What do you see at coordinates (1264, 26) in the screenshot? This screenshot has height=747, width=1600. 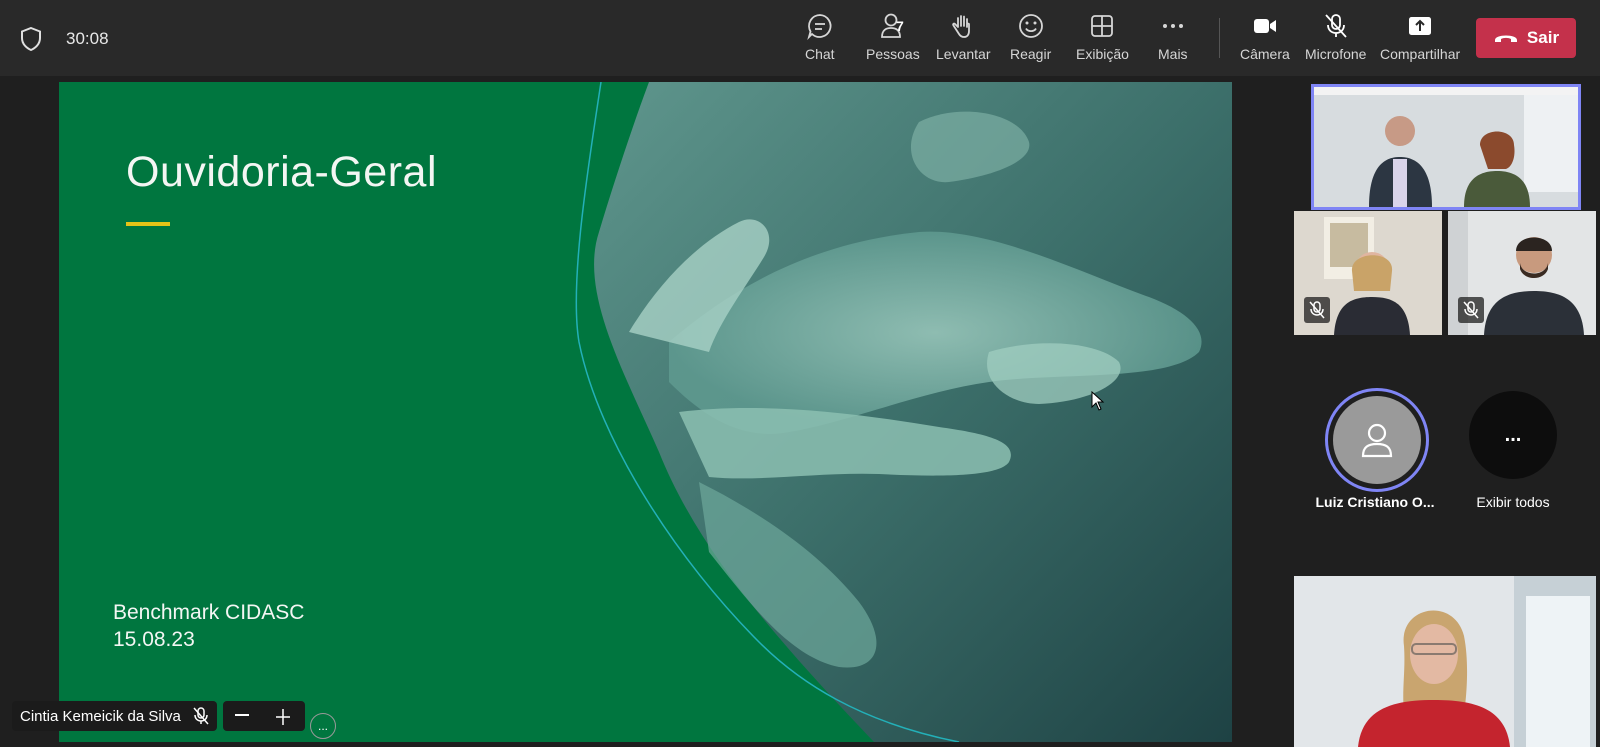 I see `video-camera-icon` at bounding box center [1264, 26].